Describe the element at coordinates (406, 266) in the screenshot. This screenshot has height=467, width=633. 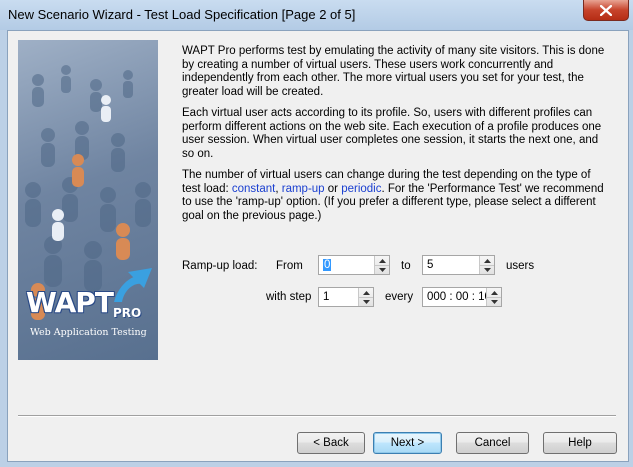
I see `to-label: to` at that location.